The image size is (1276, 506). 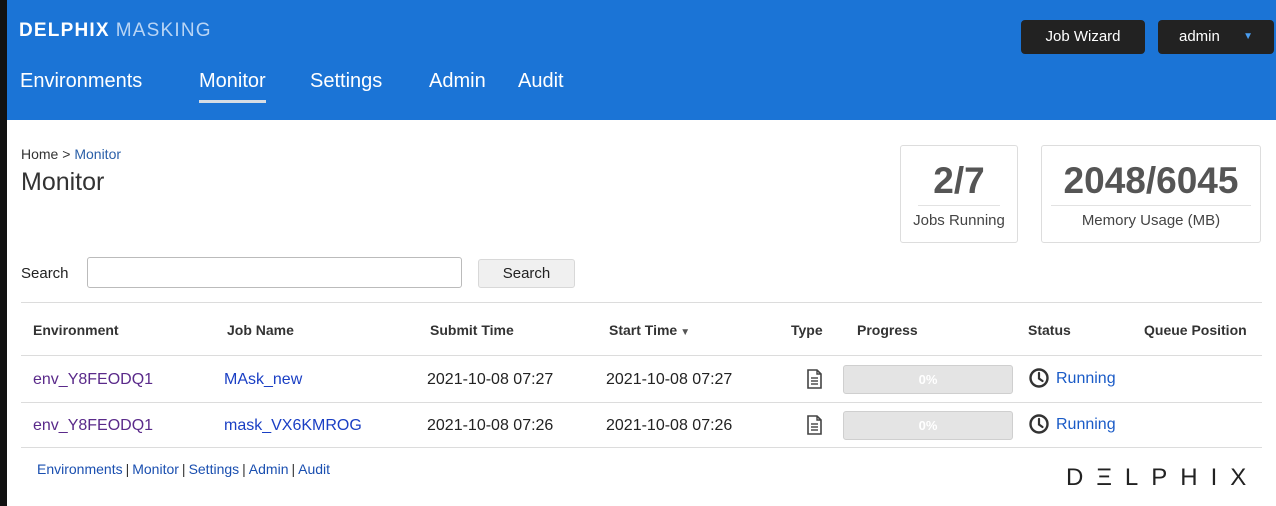 What do you see at coordinates (63, 182) in the screenshot?
I see `page-title: Monitor` at bounding box center [63, 182].